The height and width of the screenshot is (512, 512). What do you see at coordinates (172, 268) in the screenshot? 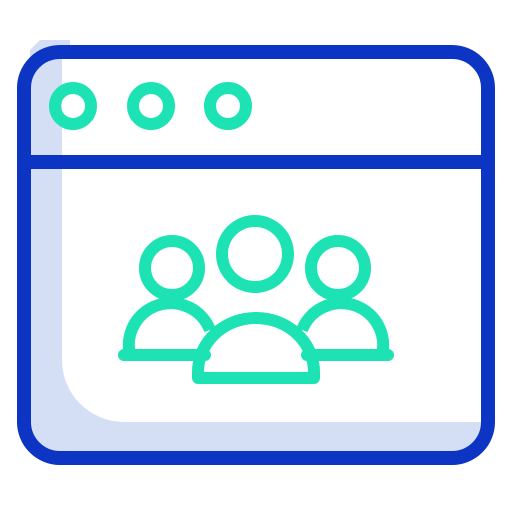
I see `person-left-head` at bounding box center [172, 268].